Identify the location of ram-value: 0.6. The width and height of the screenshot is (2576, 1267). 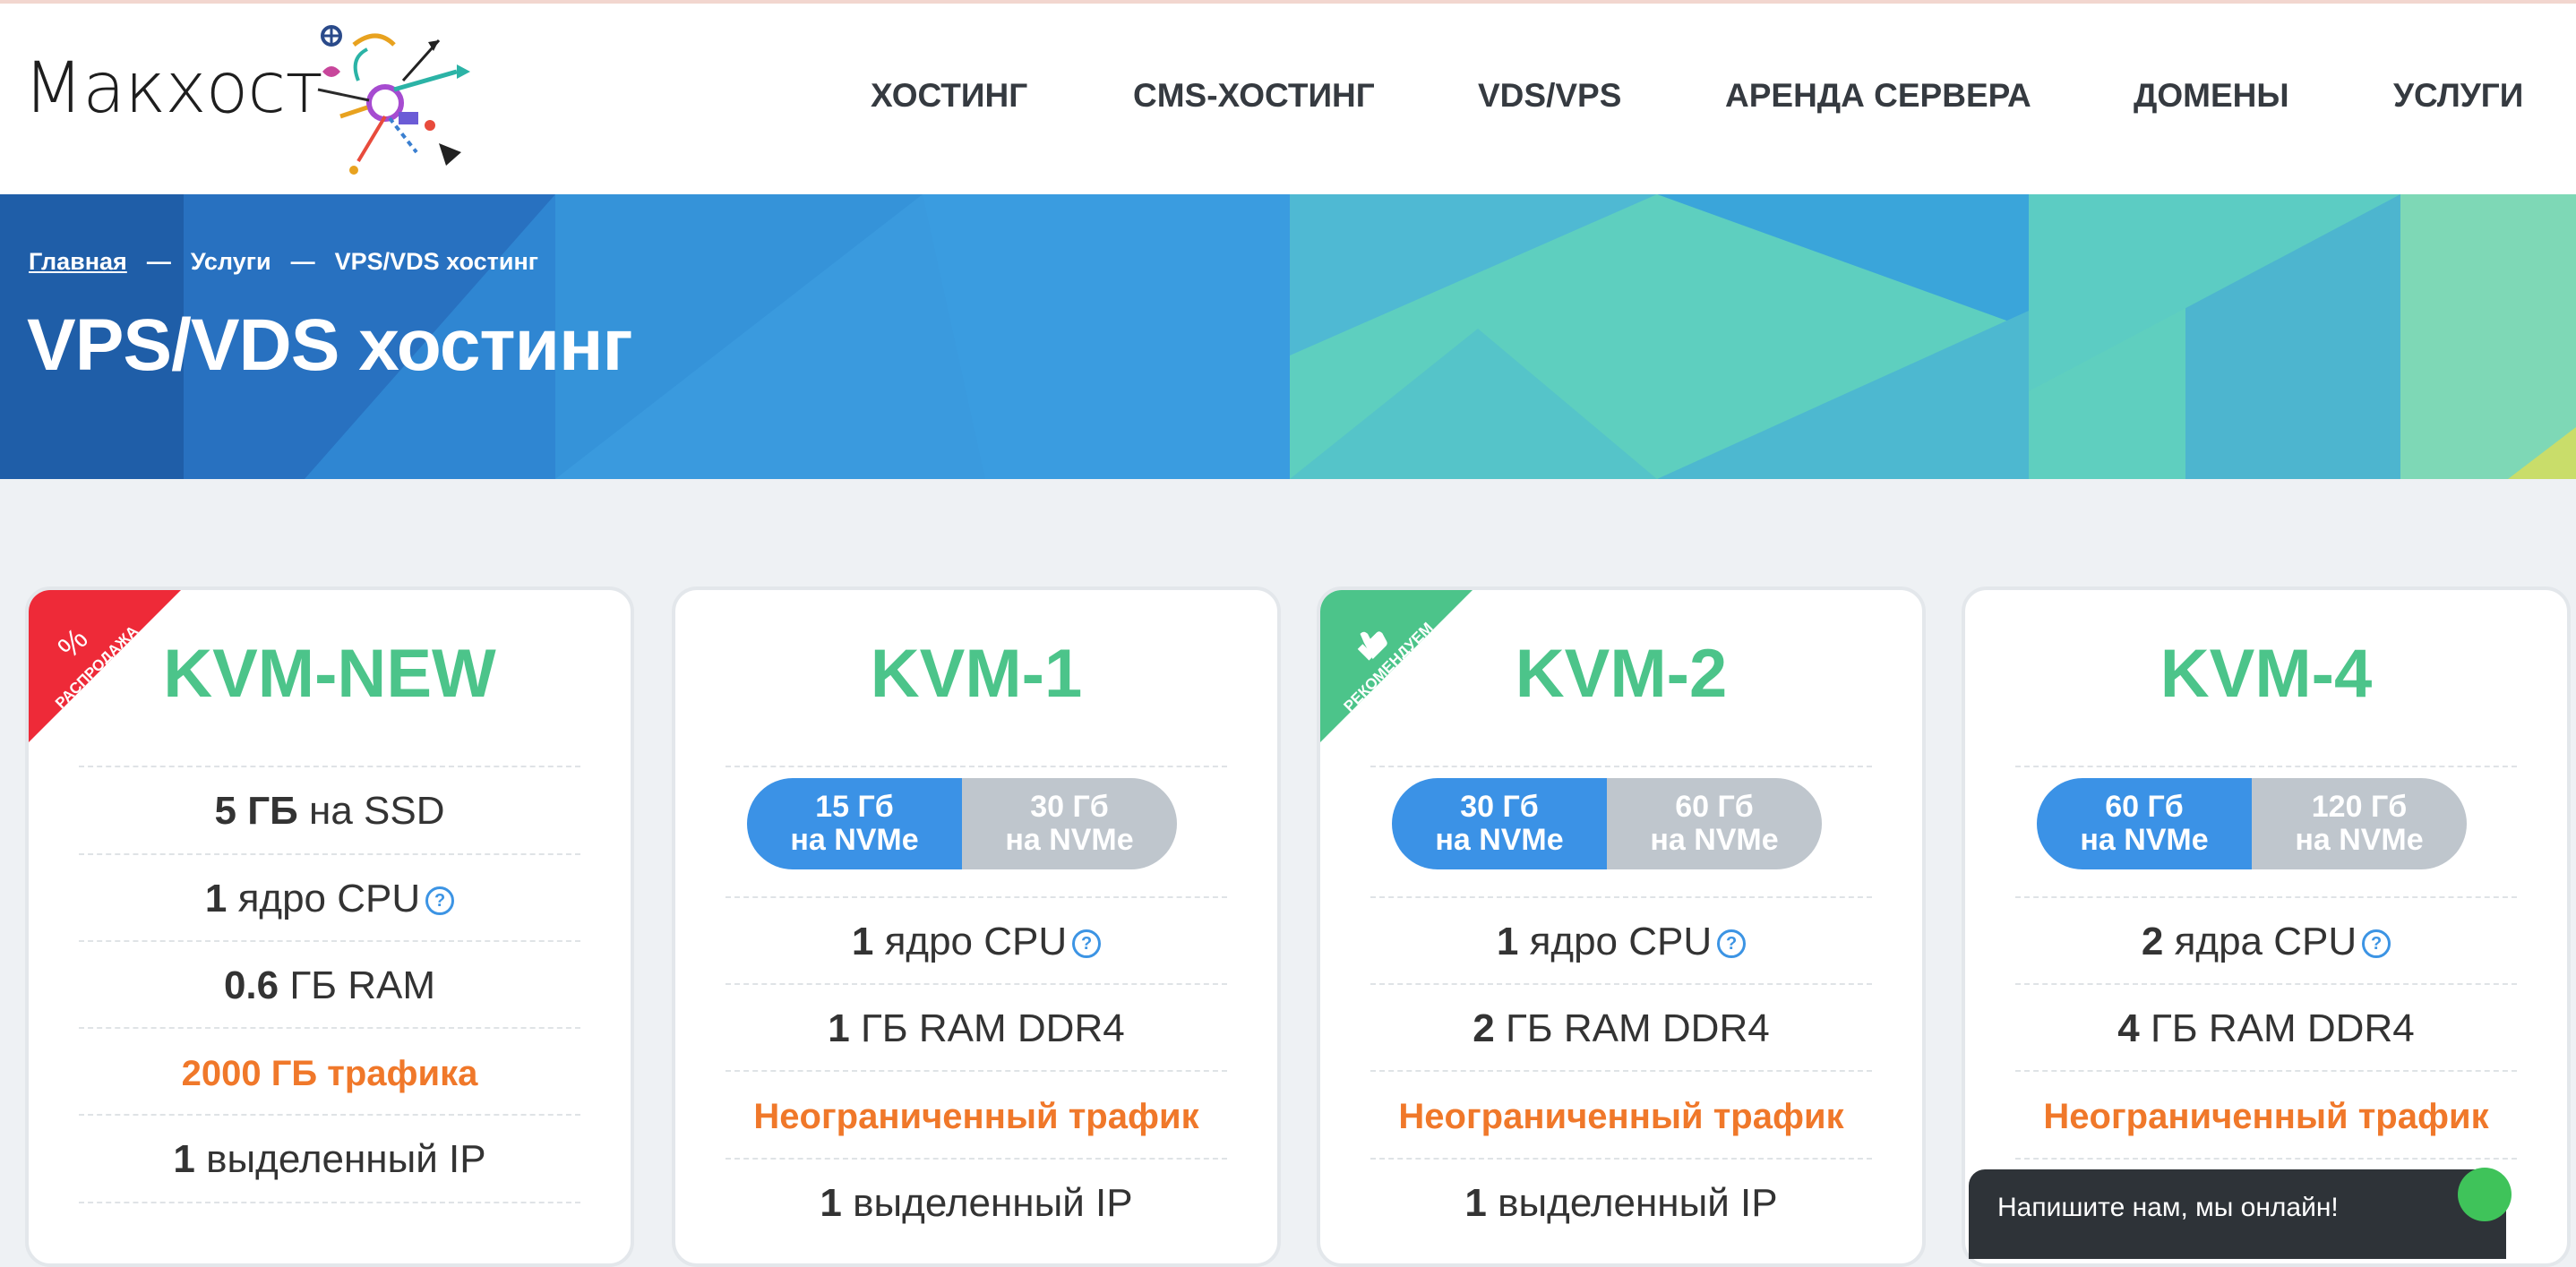
(251, 985).